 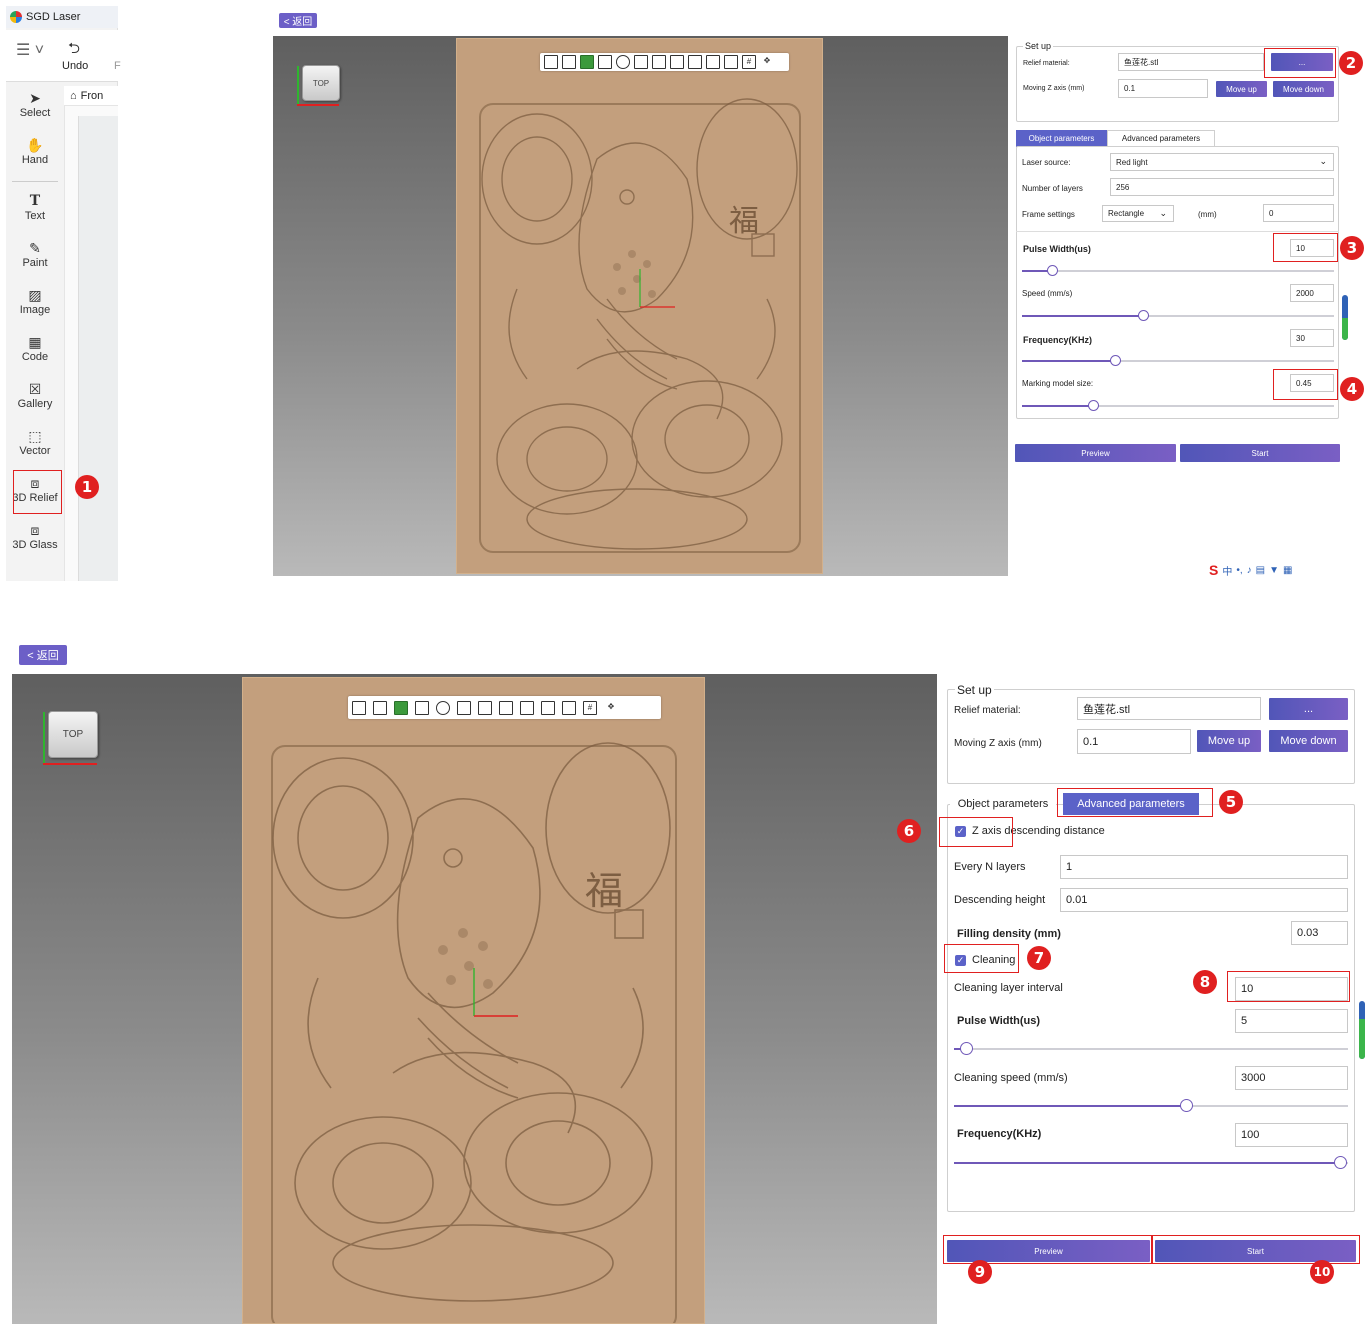 What do you see at coordinates (1011, 1078) in the screenshot?
I see `cleaning-speed-label: Cleaning speed (mm/s)` at bounding box center [1011, 1078].